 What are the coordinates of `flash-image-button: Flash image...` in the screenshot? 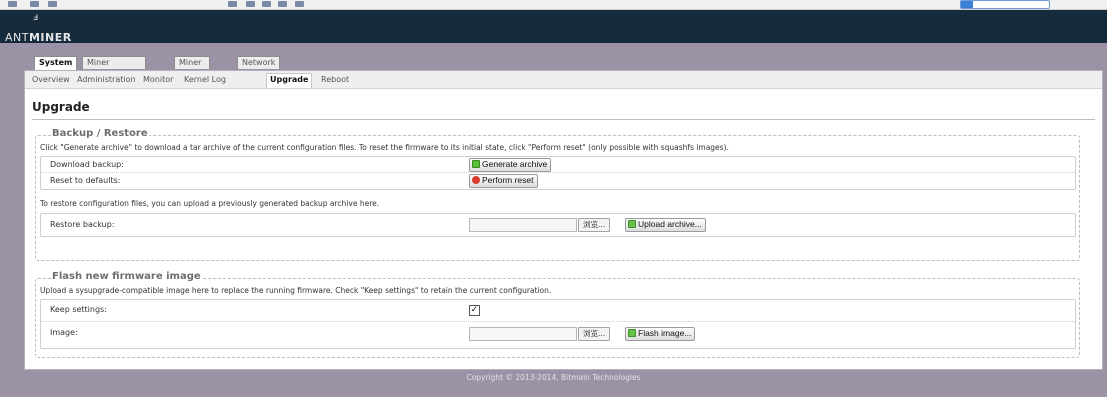 It's located at (660, 334).